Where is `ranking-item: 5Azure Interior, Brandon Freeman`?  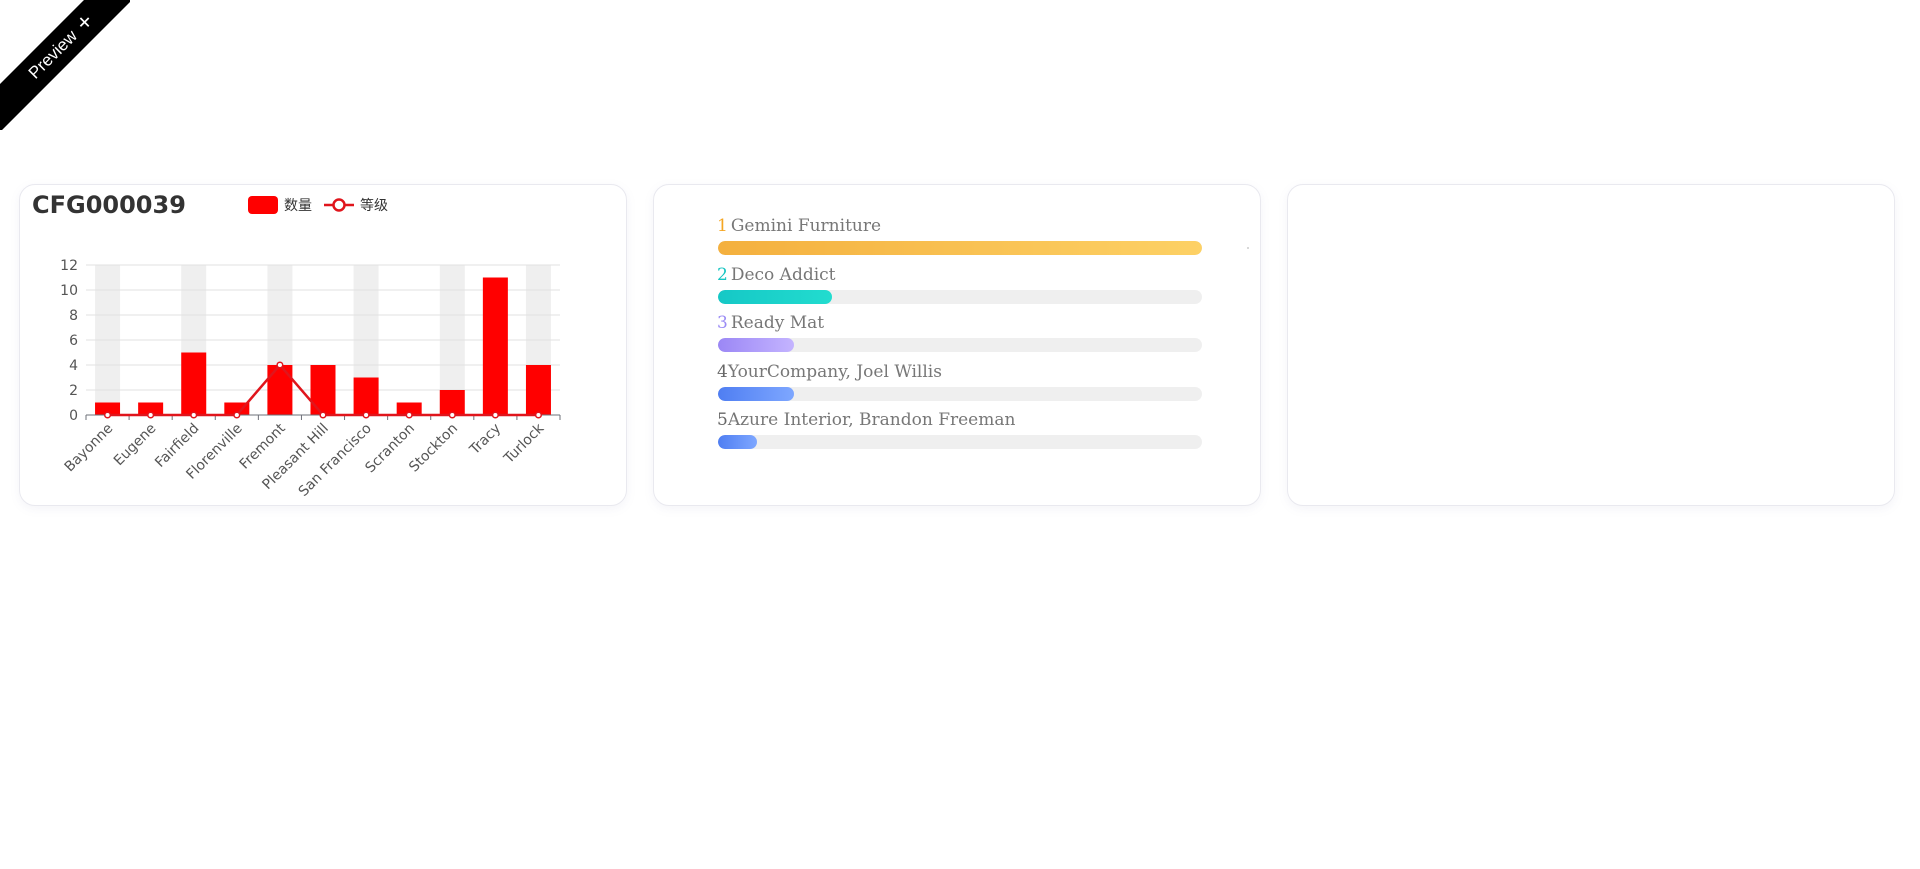 ranking-item: 5Azure Interior, Brandon Freeman is located at coordinates (959, 433).